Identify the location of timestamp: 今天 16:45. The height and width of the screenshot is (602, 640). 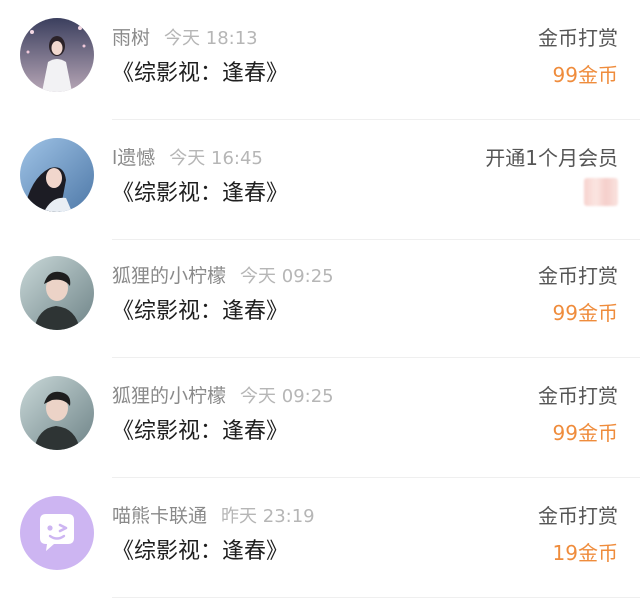
(216, 158).